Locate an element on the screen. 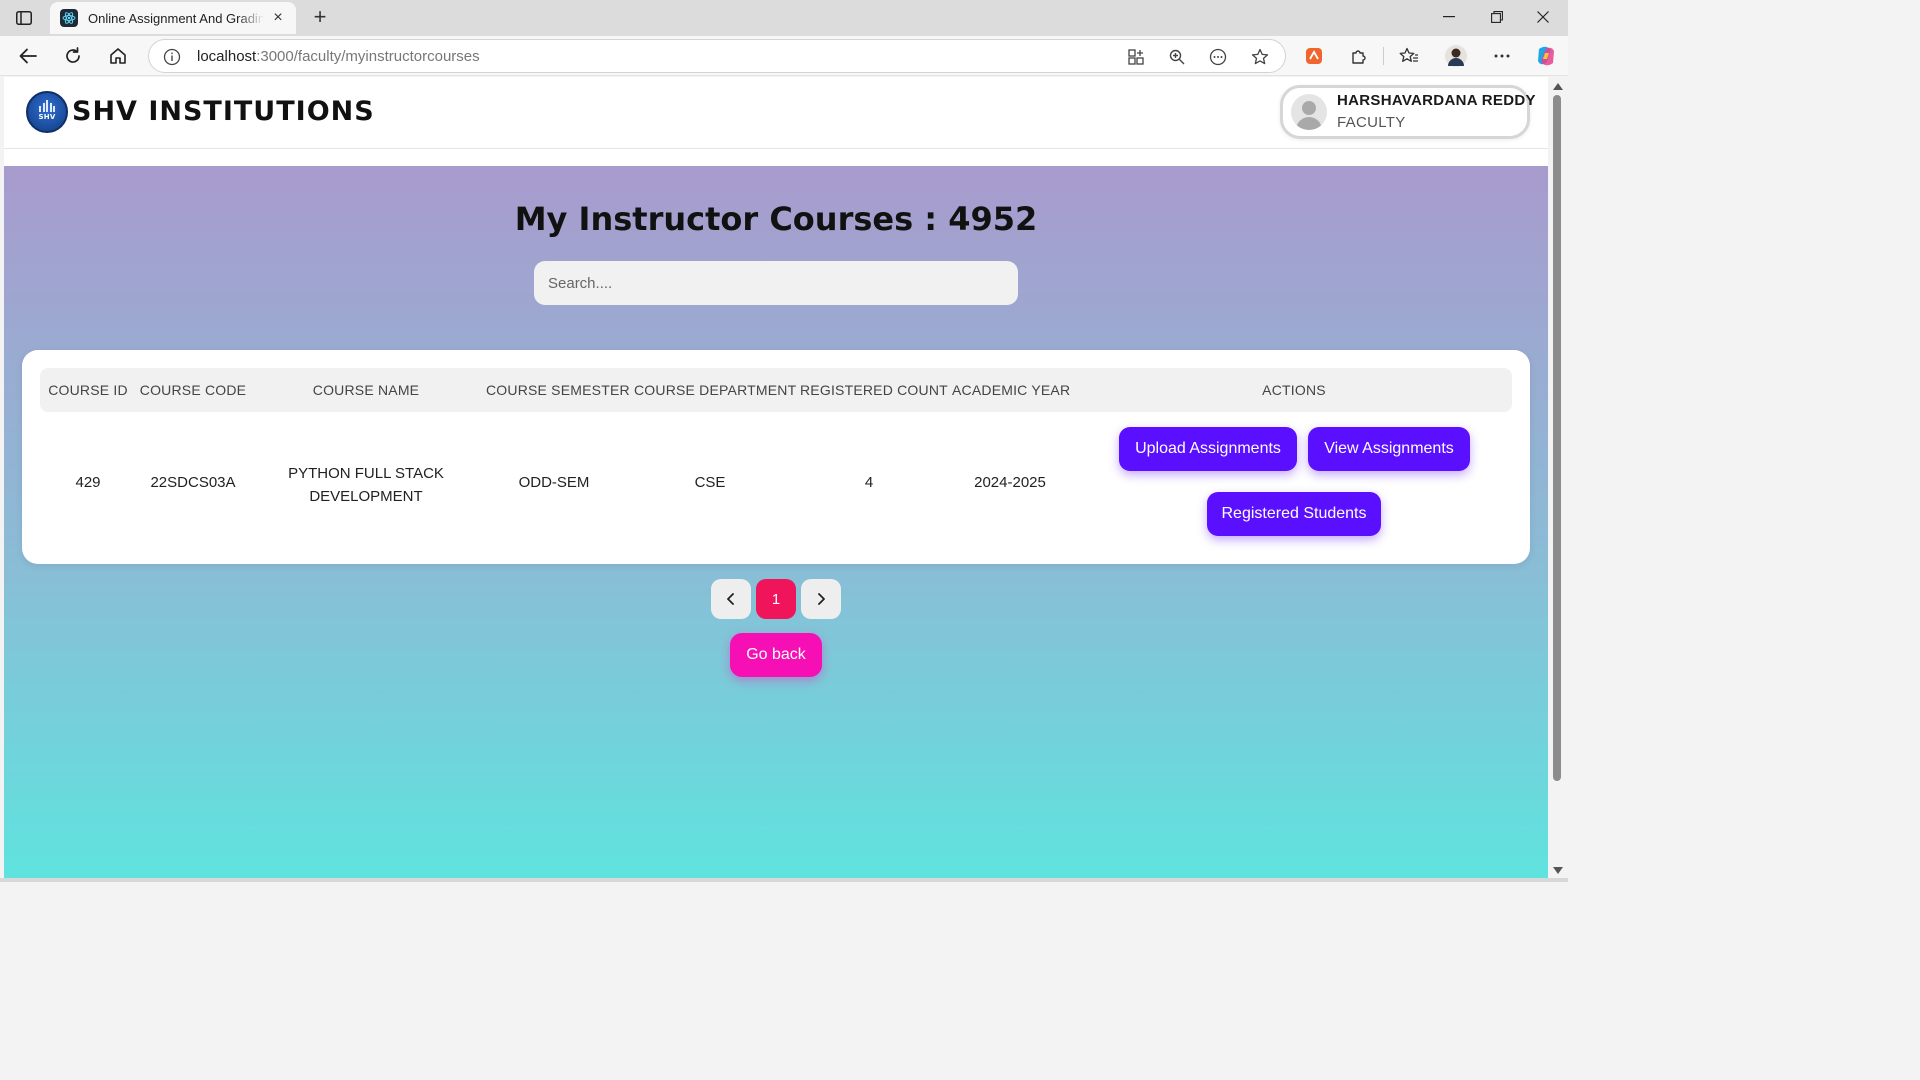 Image resolution: width=1920 pixels, height=1080 pixels. favorites-icon is located at coordinates (1409, 56).